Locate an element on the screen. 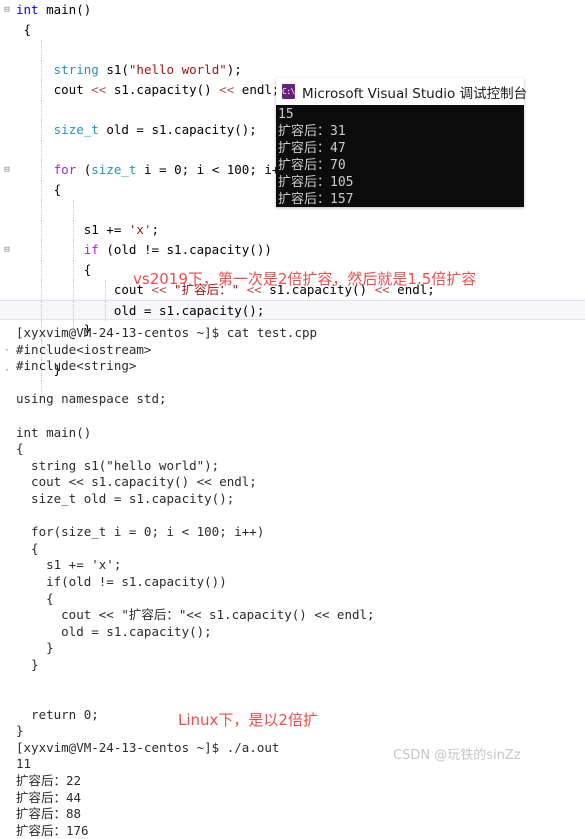 The height and width of the screenshot is (839, 585). terminal-line: if(old != s1.capacity()) is located at coordinates (121, 581).